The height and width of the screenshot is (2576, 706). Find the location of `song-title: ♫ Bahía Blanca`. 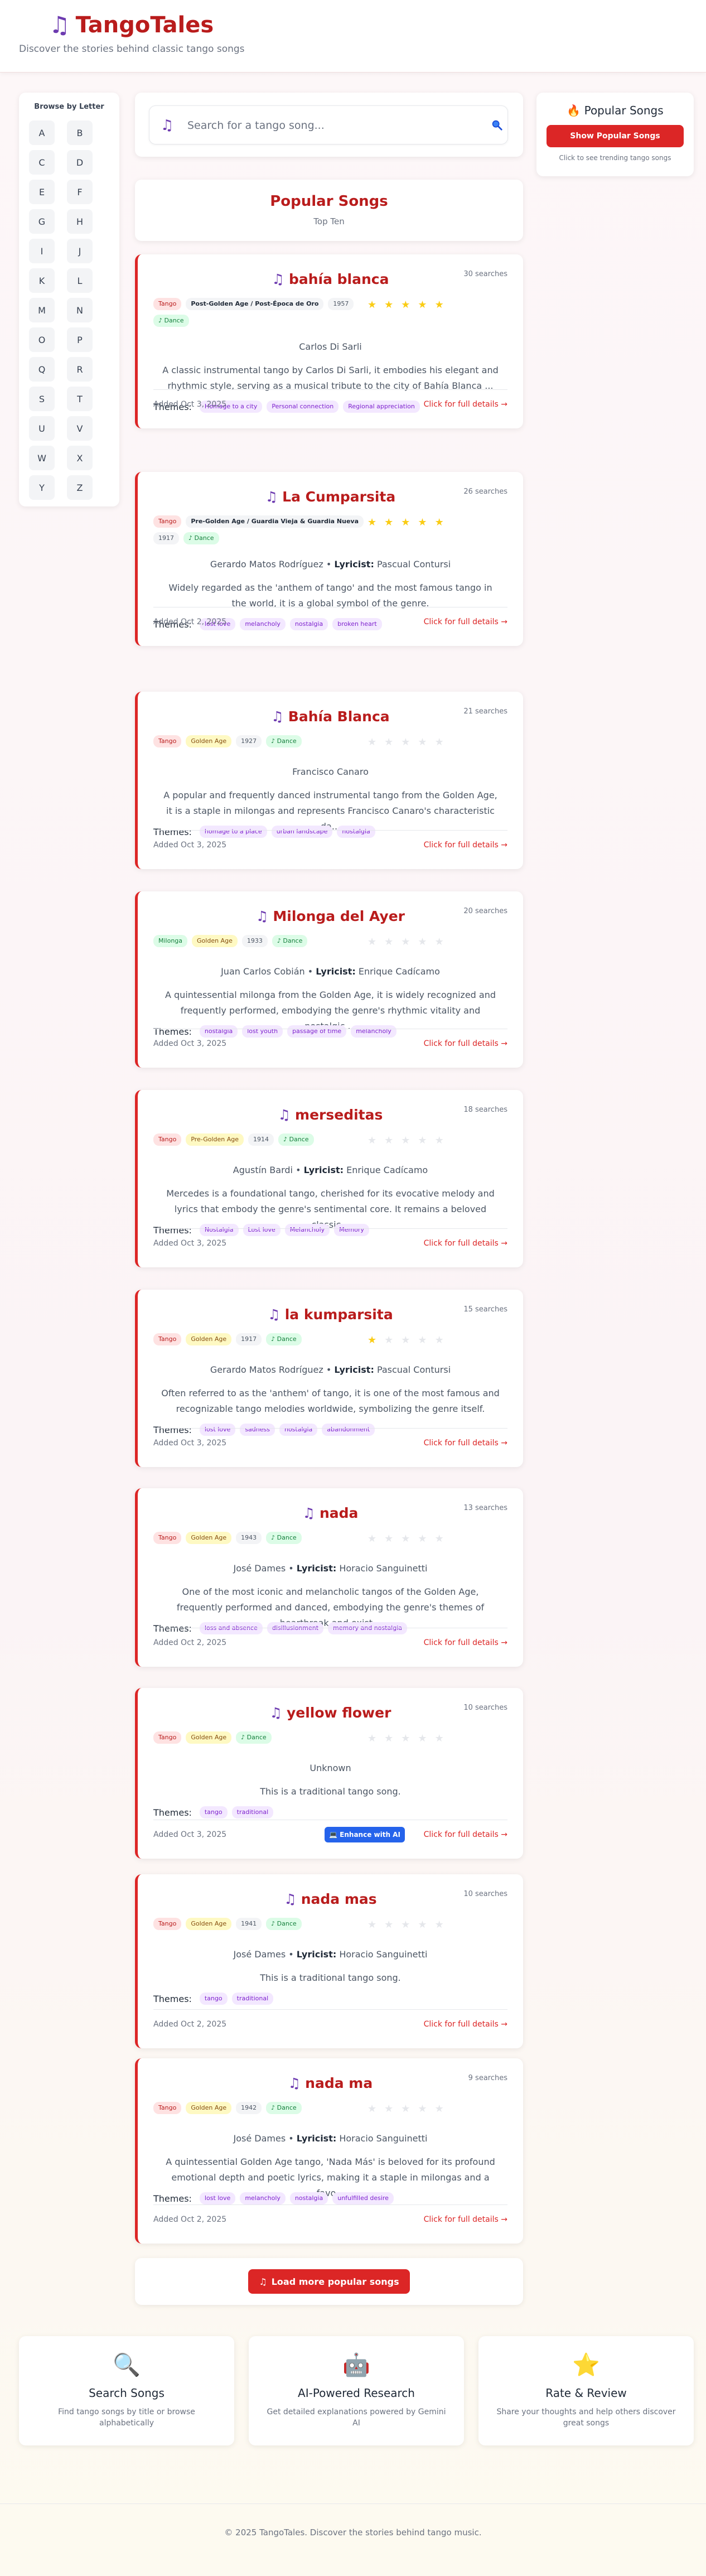

song-title: ♫ Bahía Blanca is located at coordinates (330, 716).